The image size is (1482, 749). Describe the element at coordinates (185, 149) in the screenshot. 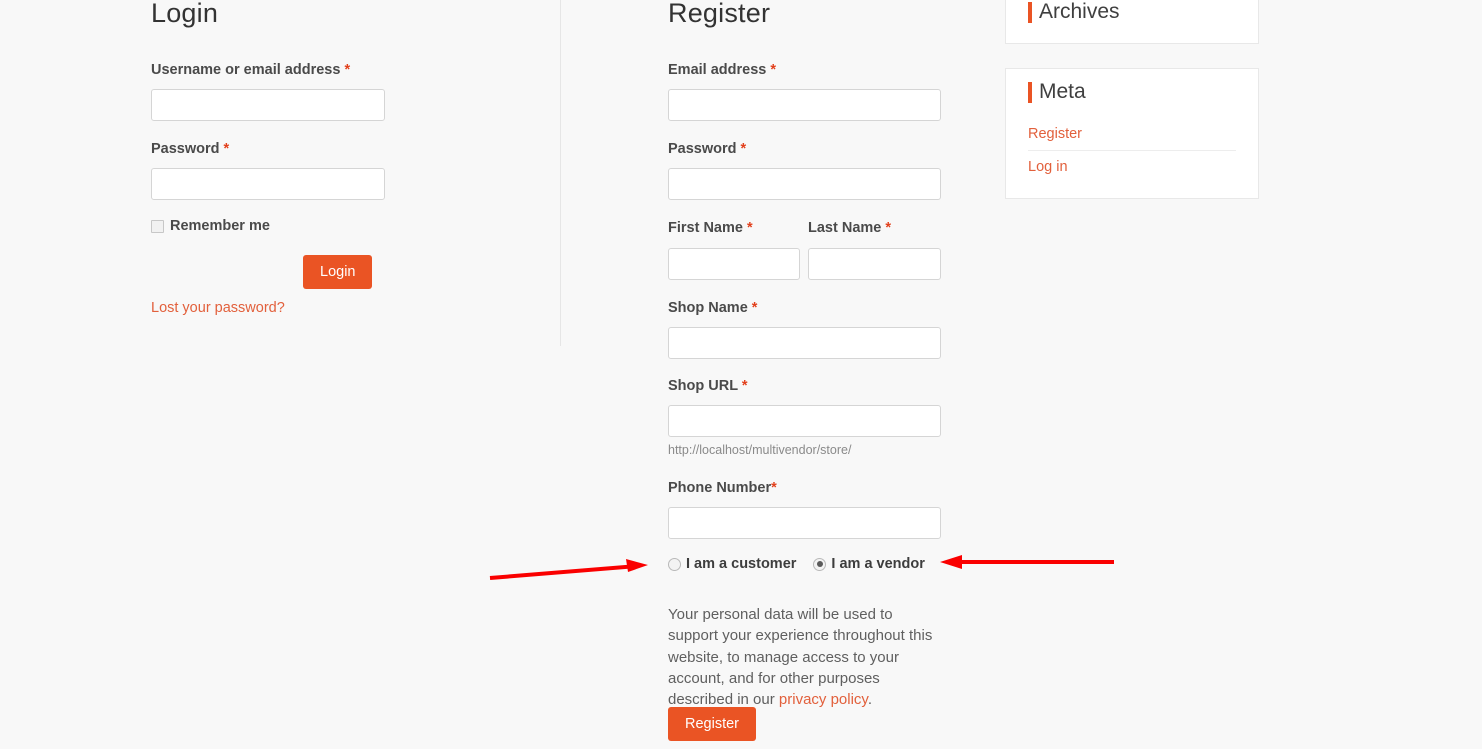

I see `login-password-label-text: Password` at that location.